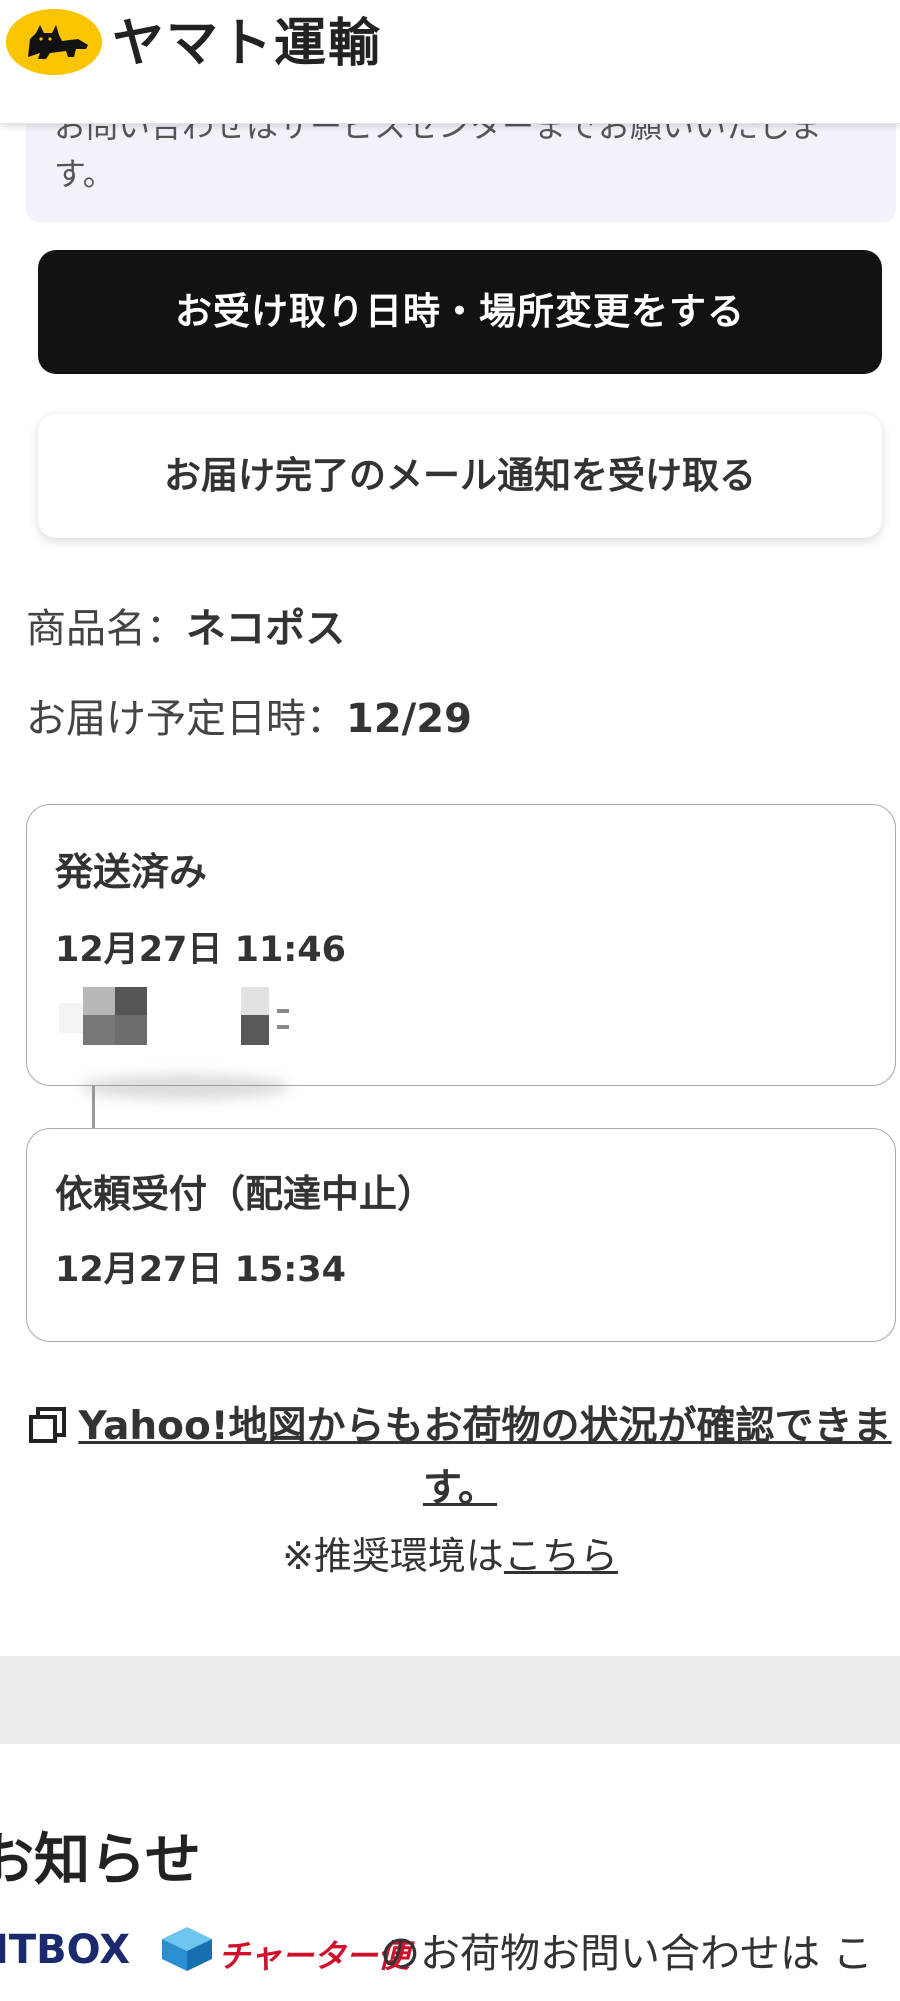 This screenshot has width=900, height=2001. What do you see at coordinates (484, 1457) in the screenshot?
I see `yahoo-map-link: Yahoo!地図からもお荷物の状況が確認できます。` at bounding box center [484, 1457].